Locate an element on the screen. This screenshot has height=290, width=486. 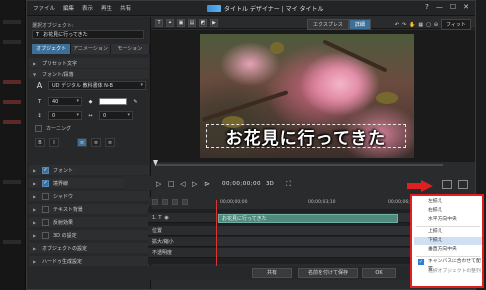
section-3d-settings: ▶ 3D の設定 is located at coordinates (89, 235).